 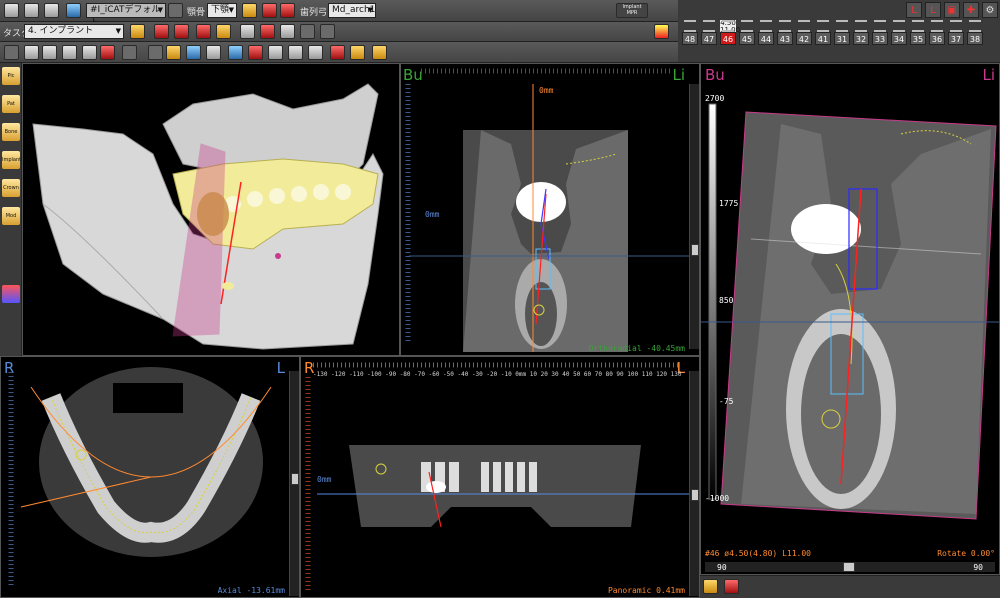 I want to click on right-view-icon: L, so click(x=933, y=10).